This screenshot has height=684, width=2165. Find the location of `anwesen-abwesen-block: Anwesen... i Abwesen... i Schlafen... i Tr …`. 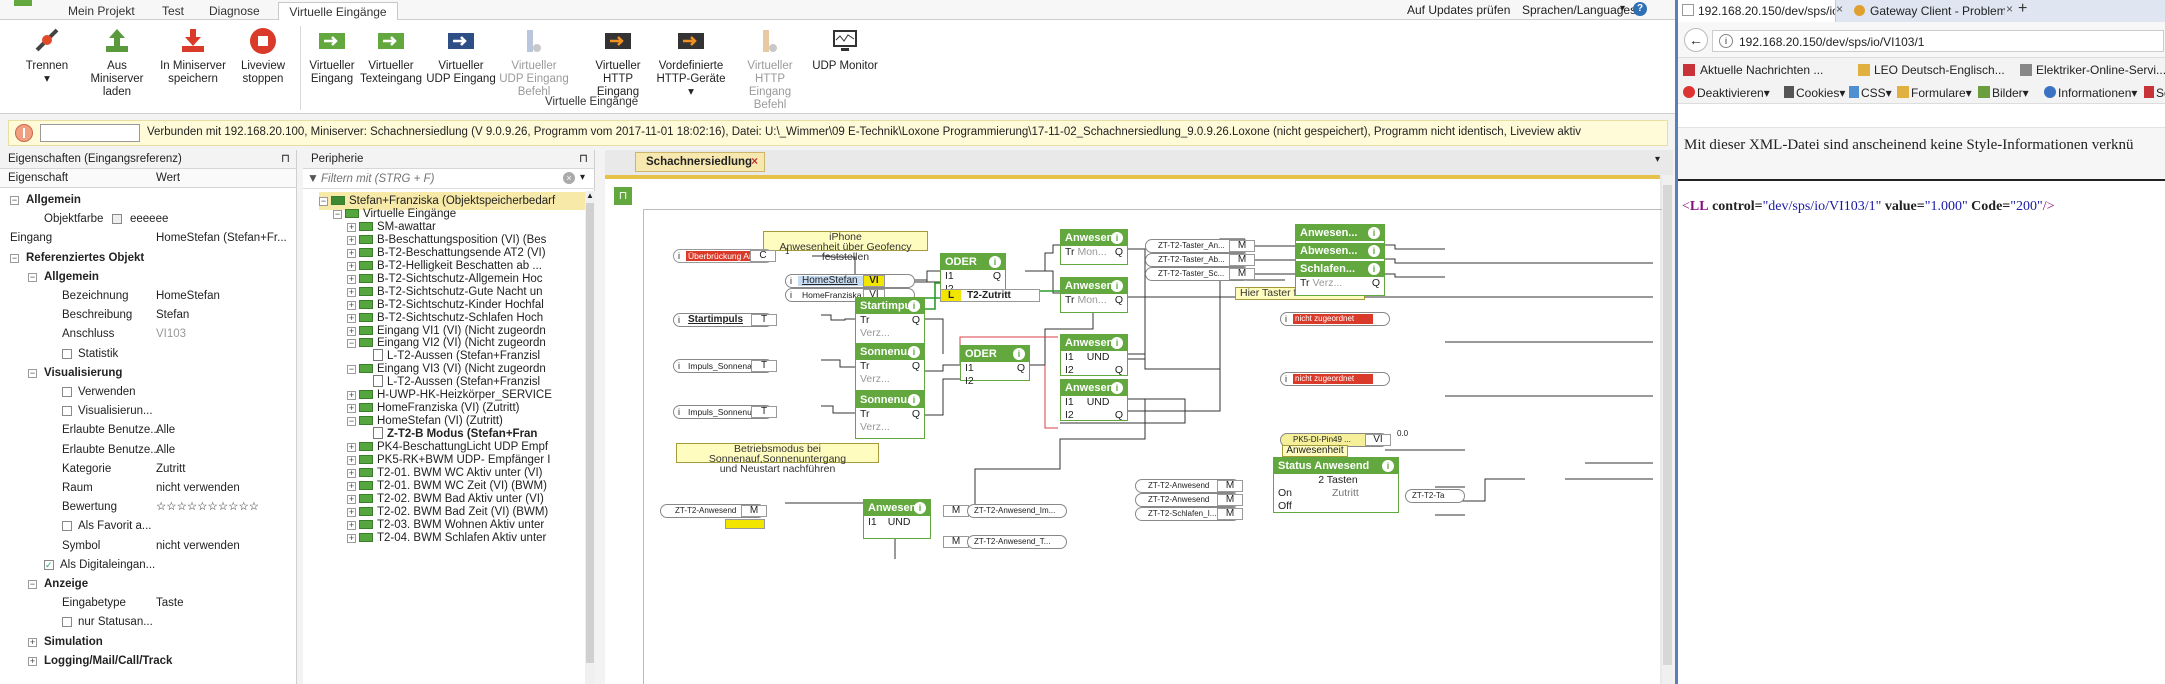

anwesen-abwesen-block: Anwesen... i Abwesen... i Schlafen... i Tr … is located at coordinates (1340, 260).